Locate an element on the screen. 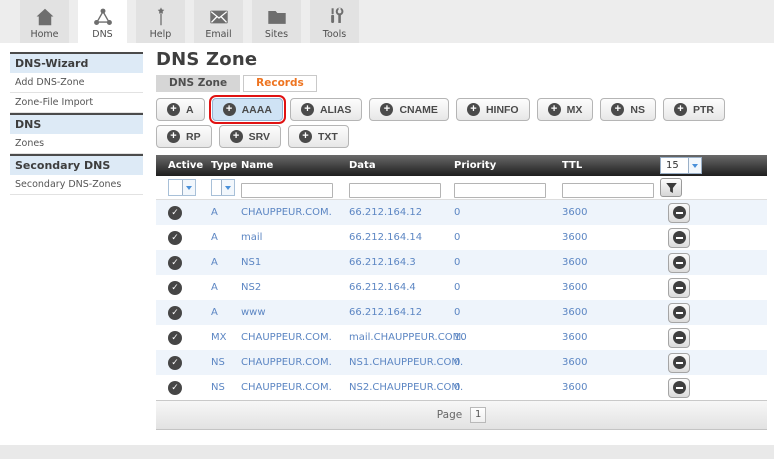  add-mx-record-button: + MX is located at coordinates (565, 109).